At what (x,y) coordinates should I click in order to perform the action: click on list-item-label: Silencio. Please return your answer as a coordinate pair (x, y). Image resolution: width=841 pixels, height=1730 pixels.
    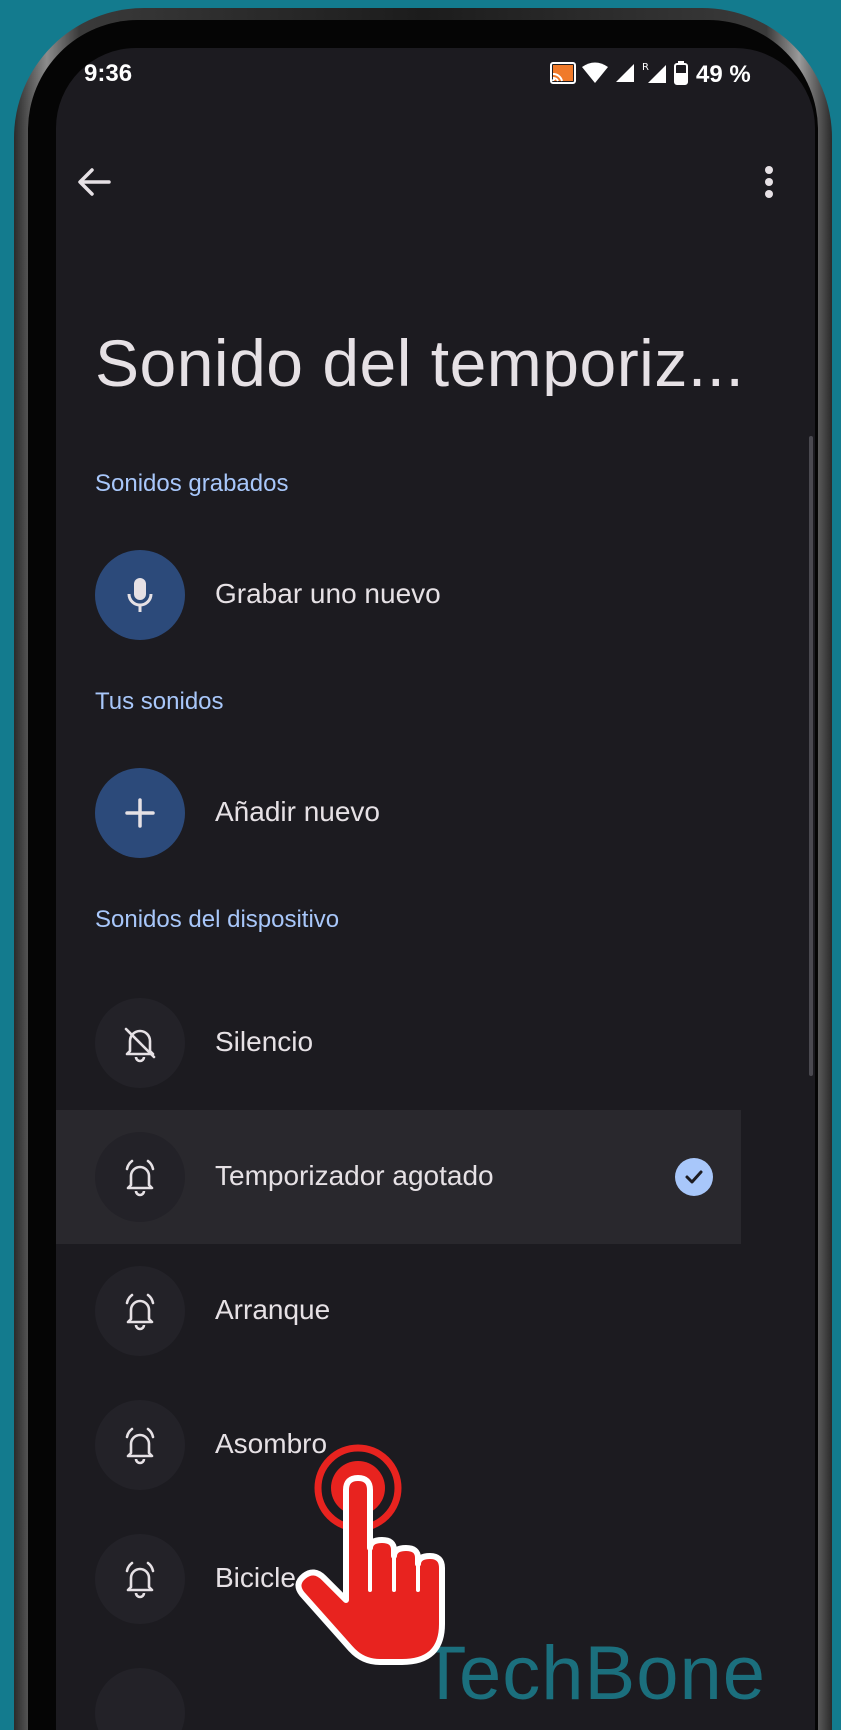
    Looking at the image, I should click on (264, 1041).